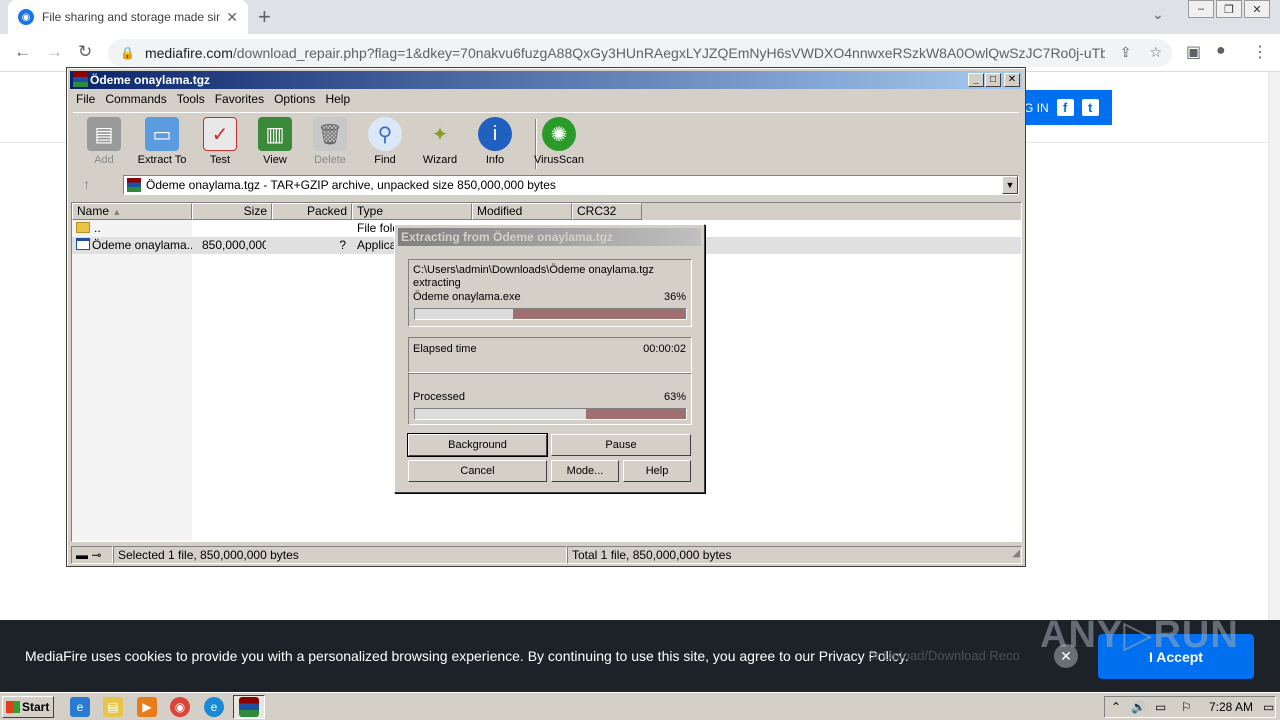 This screenshot has width=1280, height=720. Describe the element at coordinates (1158, 14) in the screenshot. I see `tab-search-chevron-icon: ⌄` at that location.